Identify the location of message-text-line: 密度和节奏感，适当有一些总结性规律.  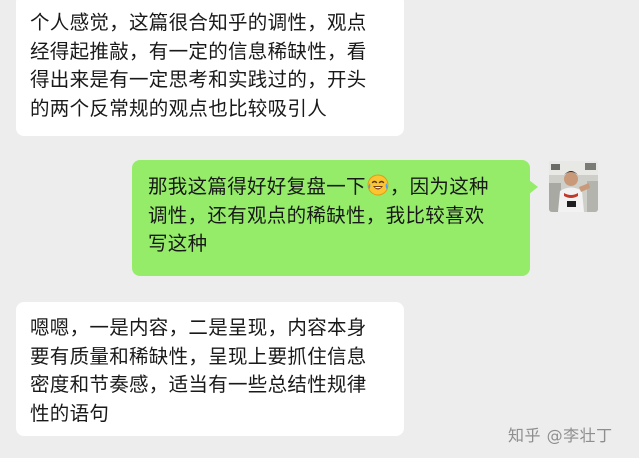
(198, 384).